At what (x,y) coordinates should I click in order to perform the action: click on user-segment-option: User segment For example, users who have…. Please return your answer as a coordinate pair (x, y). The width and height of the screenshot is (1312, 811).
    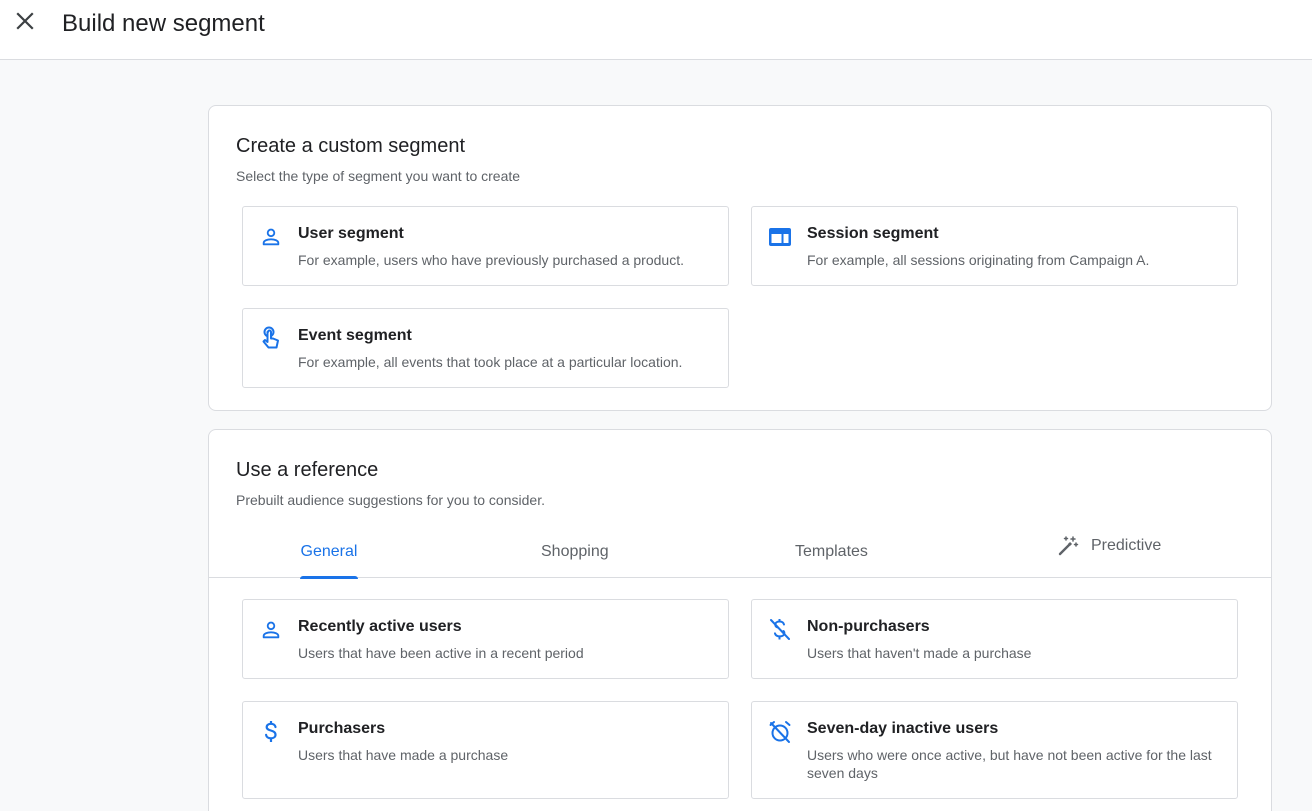
    Looking at the image, I should click on (485, 246).